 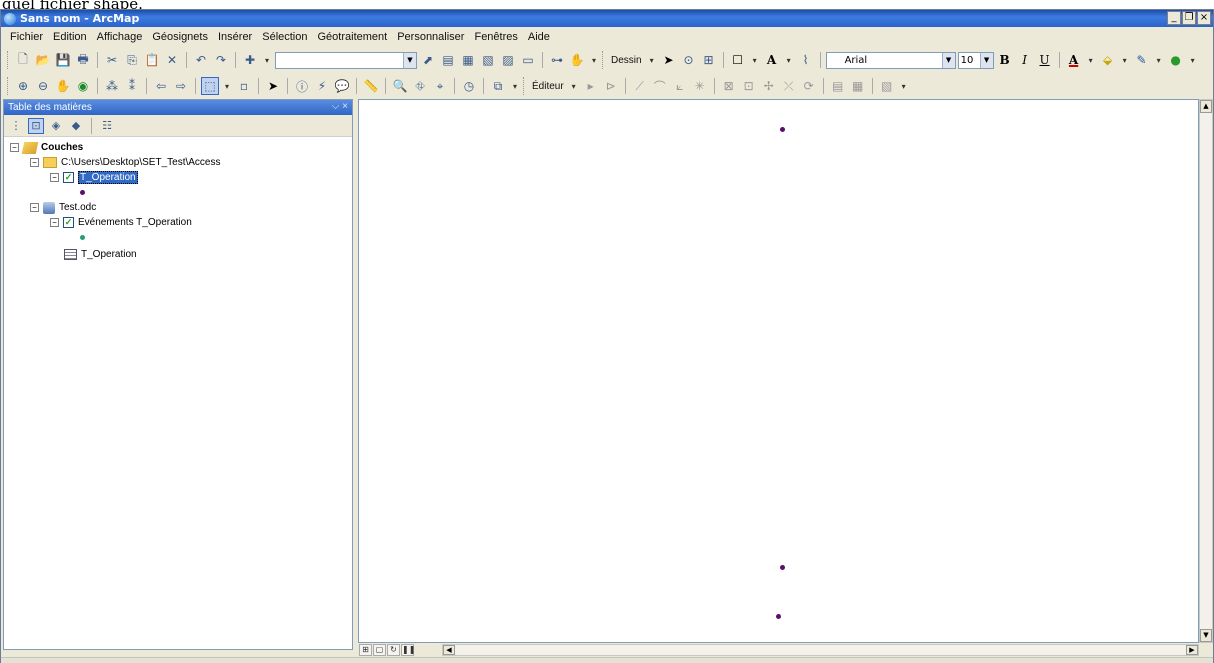 What do you see at coordinates (181, 86) in the screenshot?
I see `forward-extent-icon: ⇨` at bounding box center [181, 86].